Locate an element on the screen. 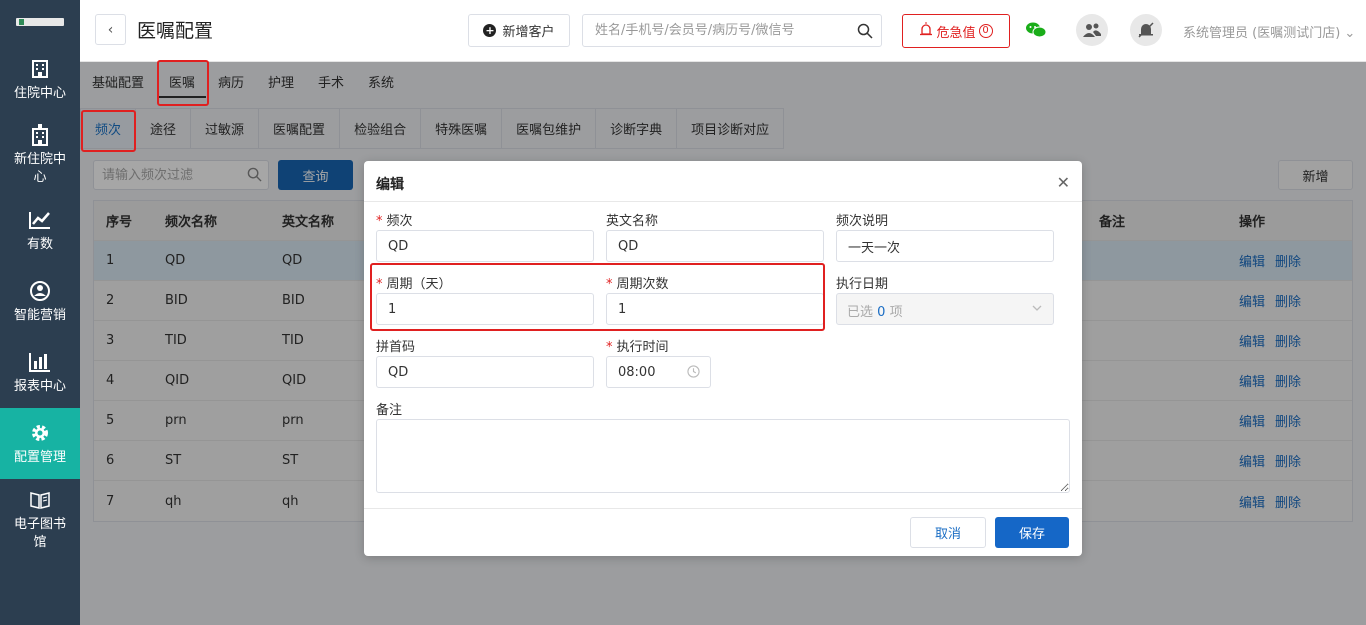 Image resolution: width=1366 pixels, height=625 pixels. exec-date-prefix: 已选 is located at coordinates (860, 312).